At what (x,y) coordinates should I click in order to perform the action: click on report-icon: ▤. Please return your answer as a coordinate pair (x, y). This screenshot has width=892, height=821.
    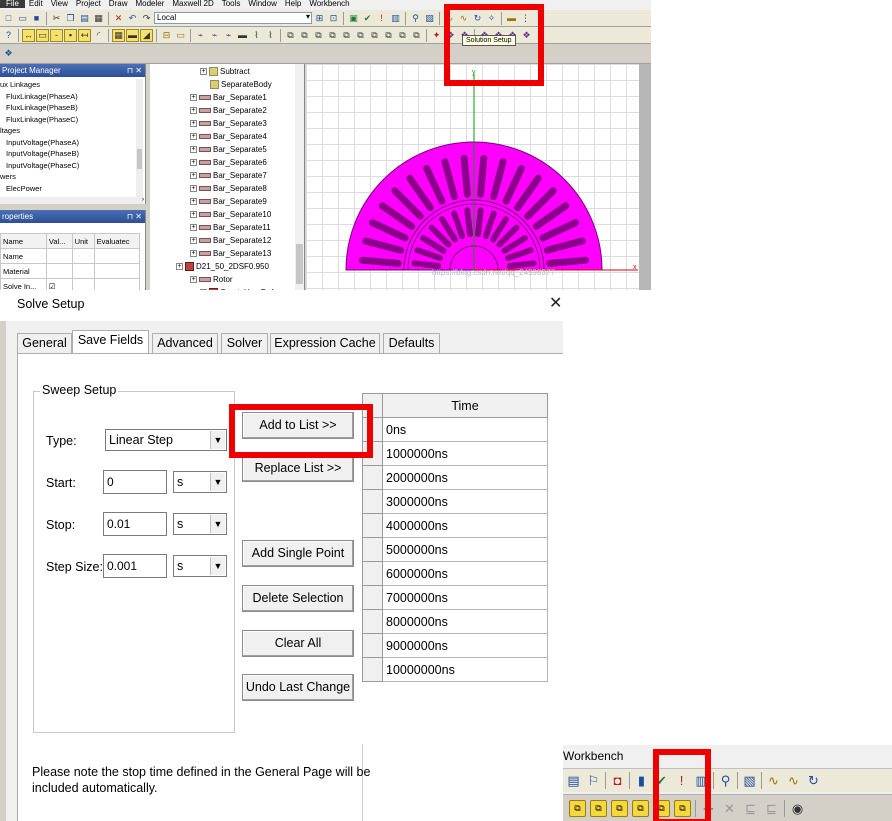
    Looking at the image, I should click on (573, 780).